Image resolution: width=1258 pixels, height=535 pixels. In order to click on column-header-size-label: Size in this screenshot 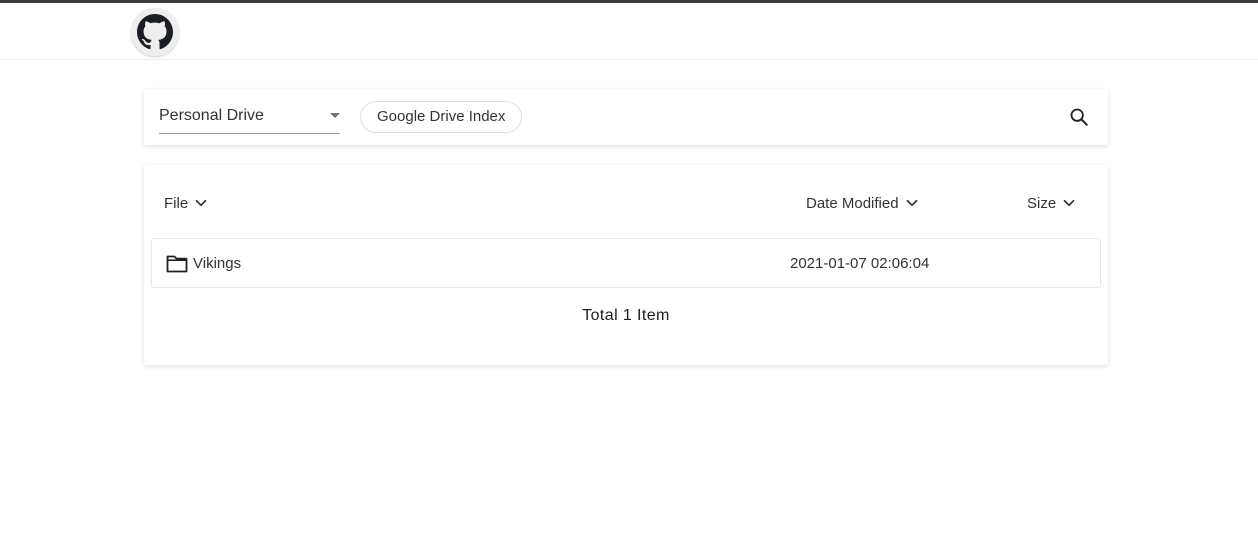, I will do `click(1042, 203)`.